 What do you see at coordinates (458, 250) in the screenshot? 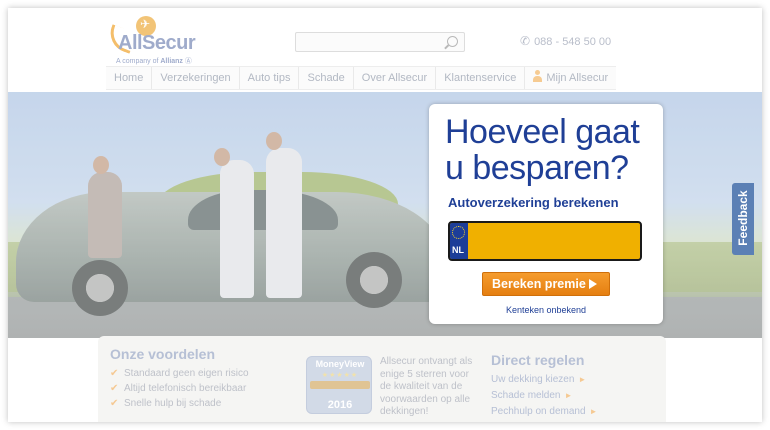
I see `plate-country-code: NL` at bounding box center [458, 250].